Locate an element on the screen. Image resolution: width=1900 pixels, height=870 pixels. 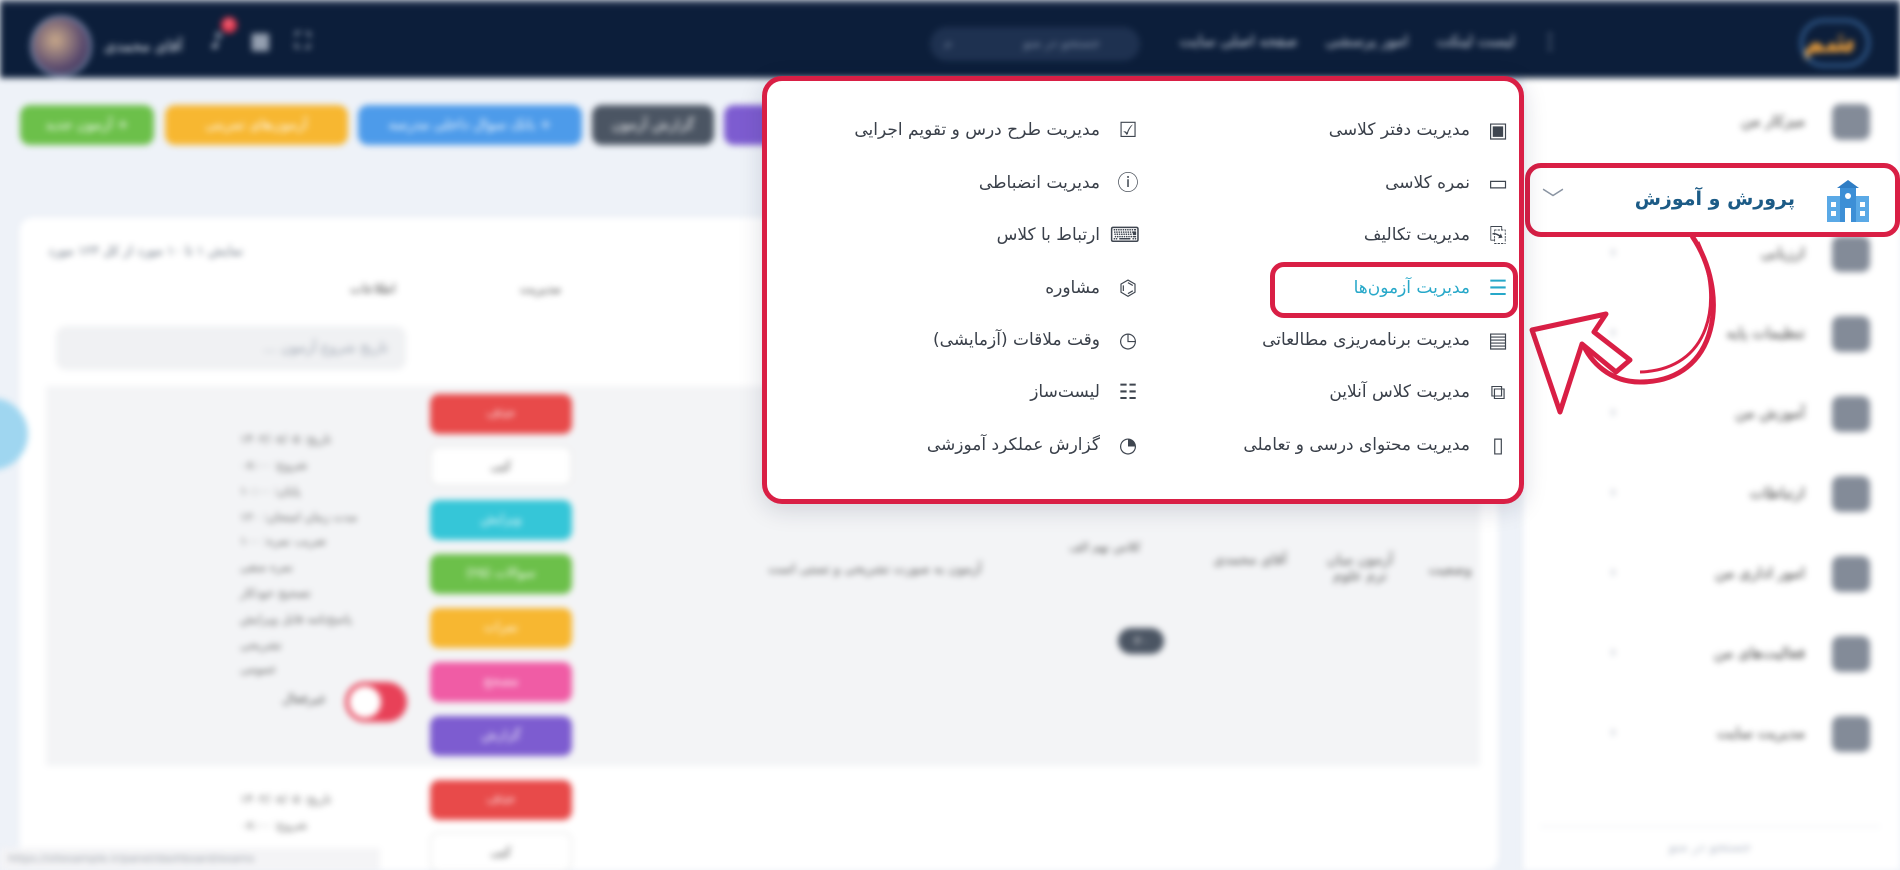
menu-item-discipline: ⓘ مدیریت انضباطی is located at coordinates (1059, 183).